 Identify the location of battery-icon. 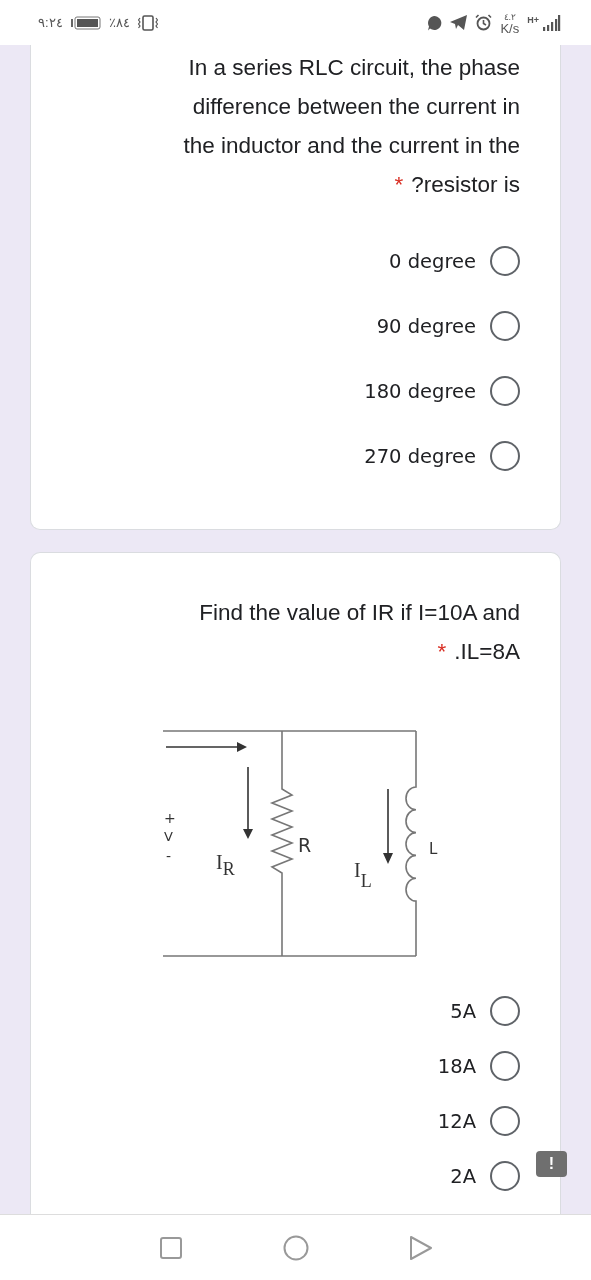
(85, 22).